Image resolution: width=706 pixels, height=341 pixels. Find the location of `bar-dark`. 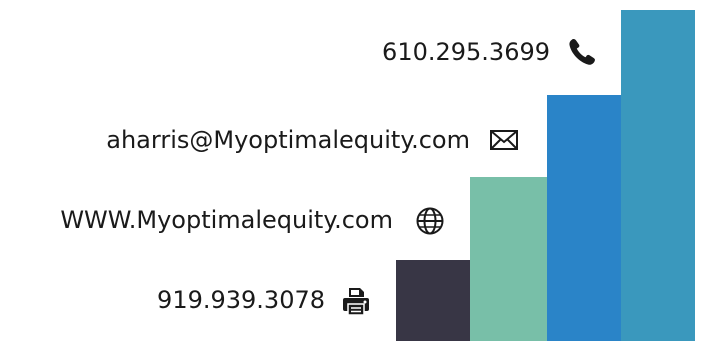

bar-dark is located at coordinates (433, 300).